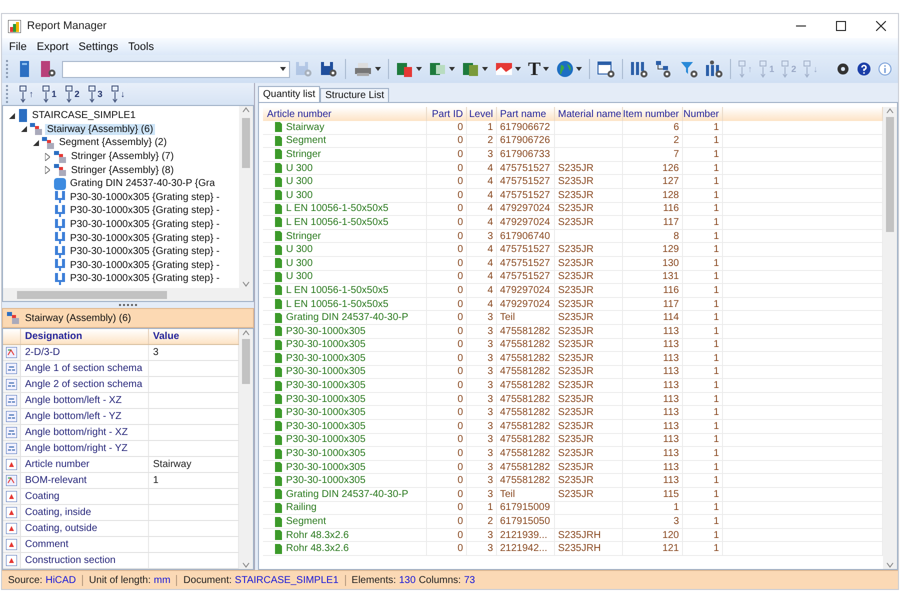 This screenshot has height=600, width=900. Describe the element at coordinates (49, 94) in the screenshot. I see `sort-button: 1` at that location.